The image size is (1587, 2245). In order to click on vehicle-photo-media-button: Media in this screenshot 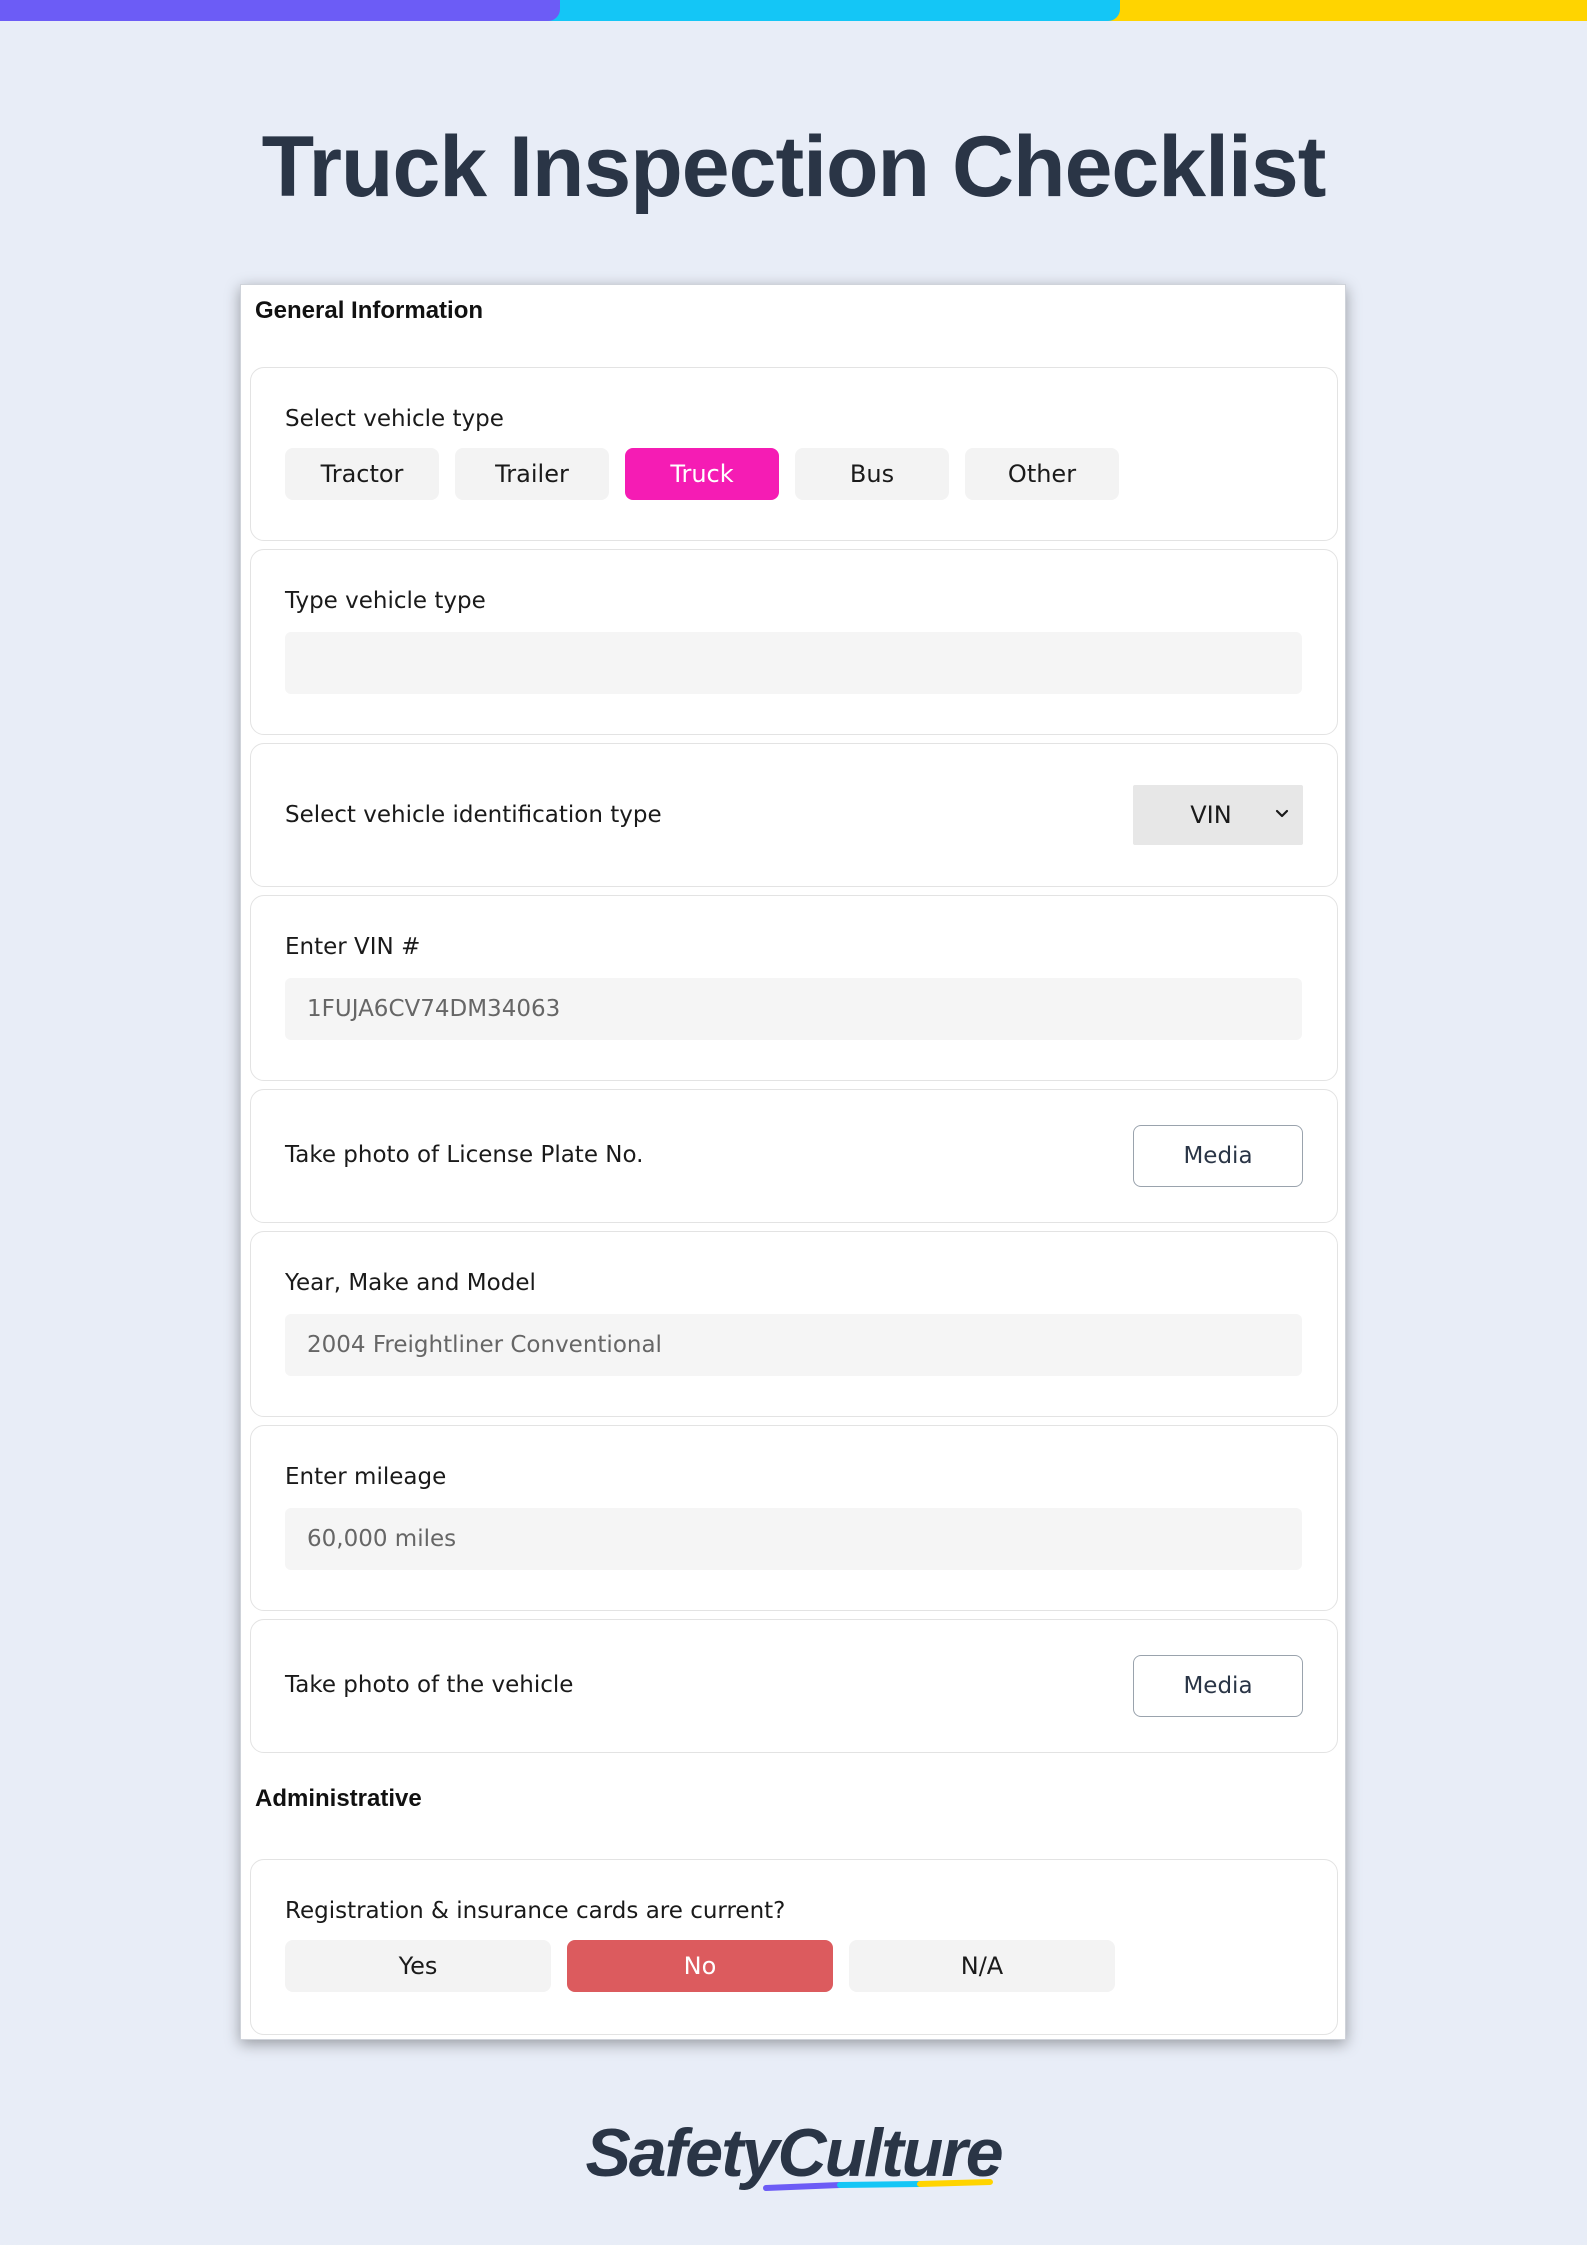, I will do `click(1218, 1686)`.